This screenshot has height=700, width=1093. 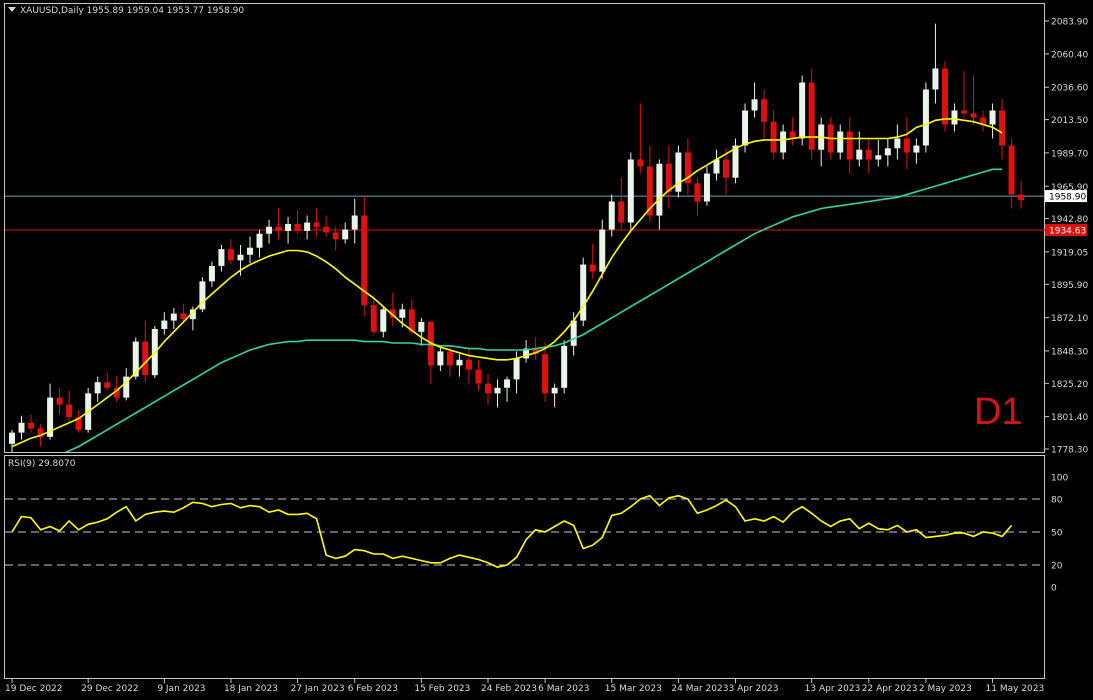 I want to click on rsi-tick-label: 0, so click(x=1054, y=589).